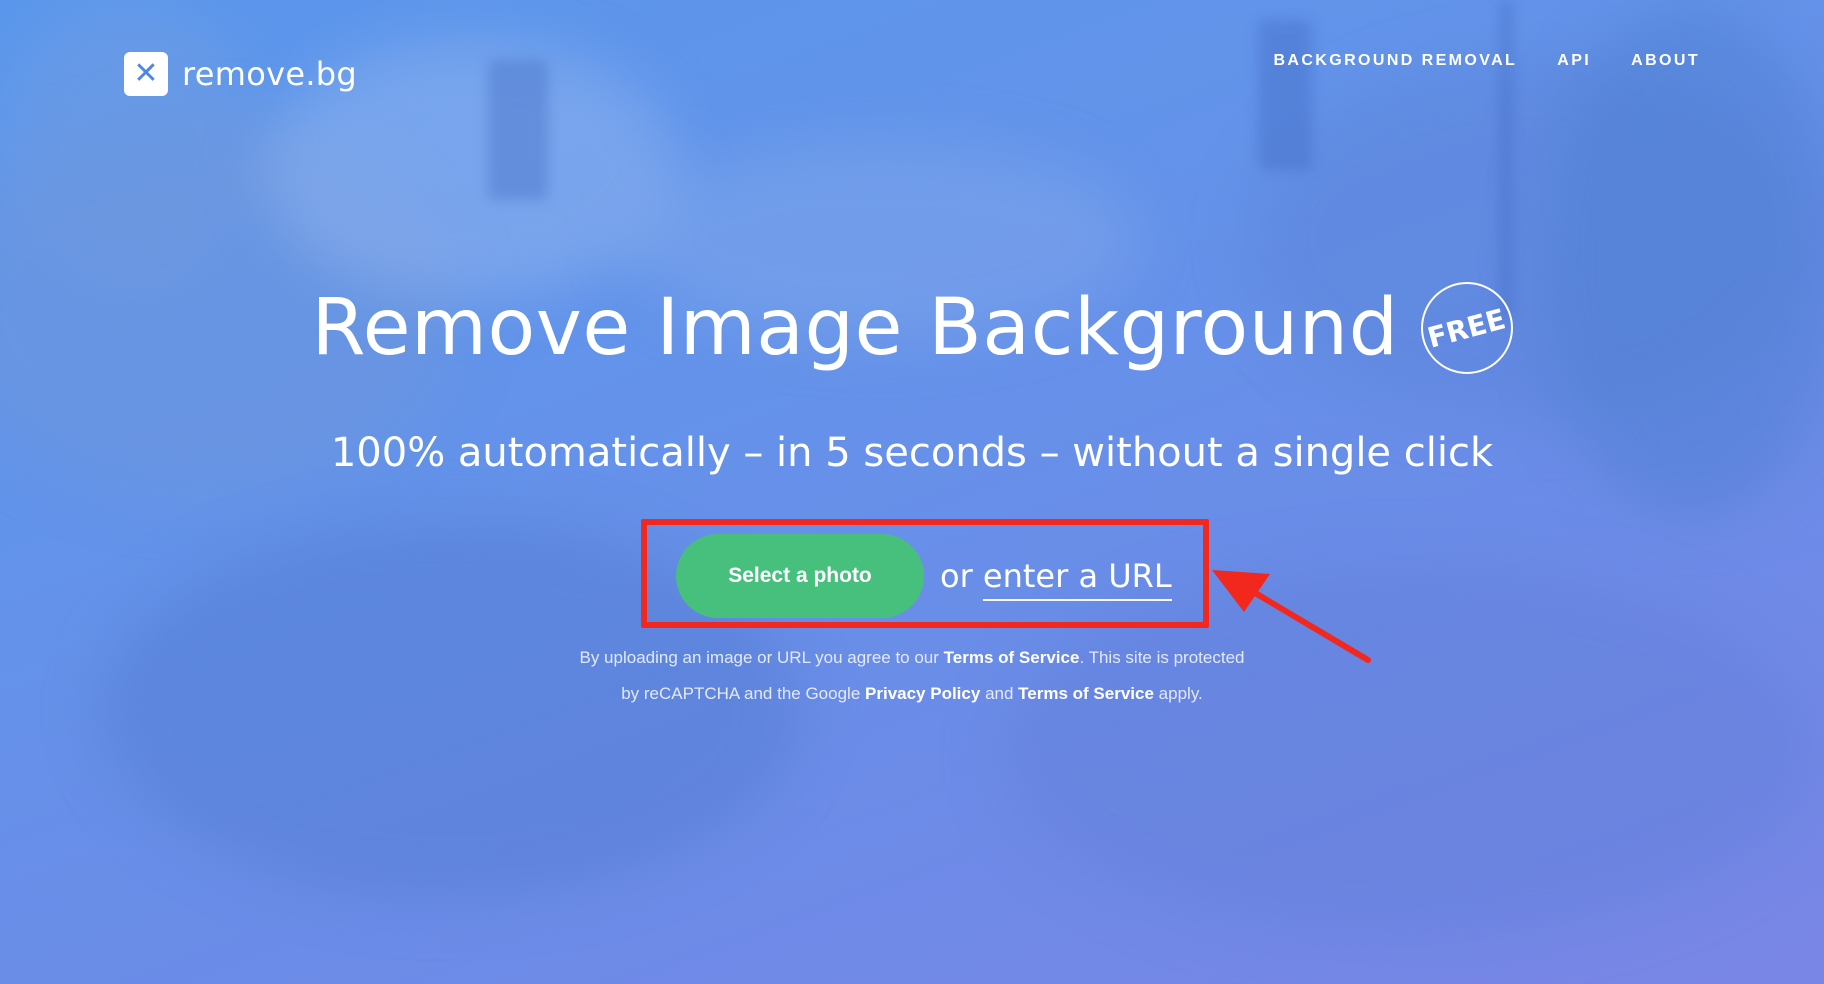 Image resolution: width=1824 pixels, height=984 pixels. I want to click on page-title: Remove Image Background, so click(855, 328).